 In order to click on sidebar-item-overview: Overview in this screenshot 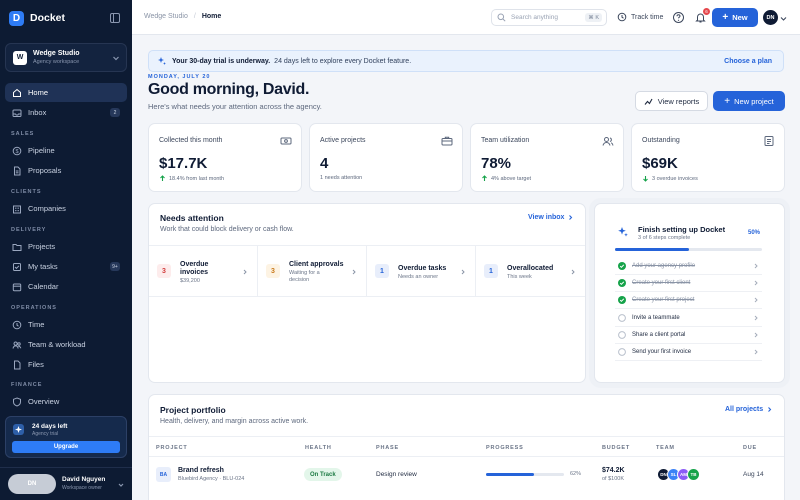, I will do `click(66, 401)`.